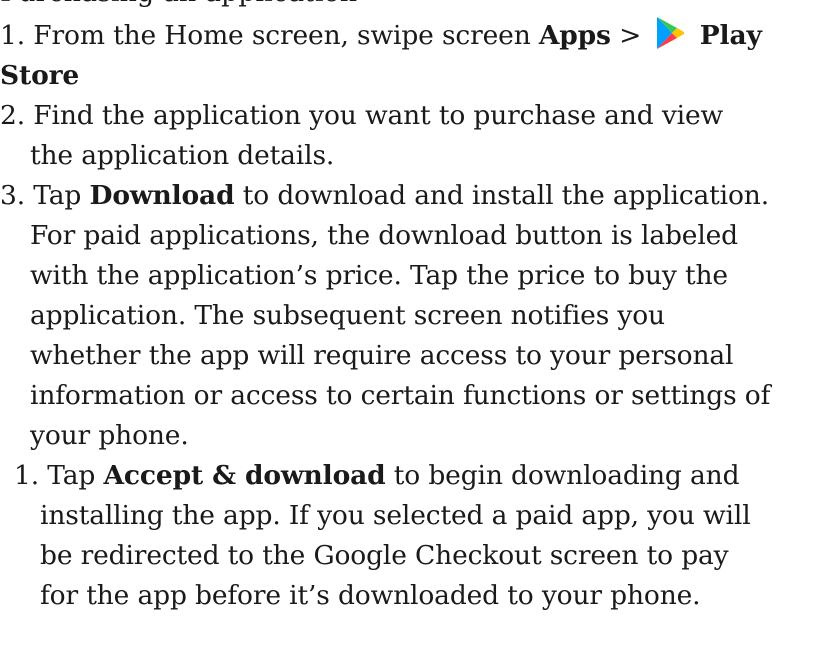 This screenshot has width=839, height=655. I want to click on step-2-line-2: the application details., so click(182, 155).